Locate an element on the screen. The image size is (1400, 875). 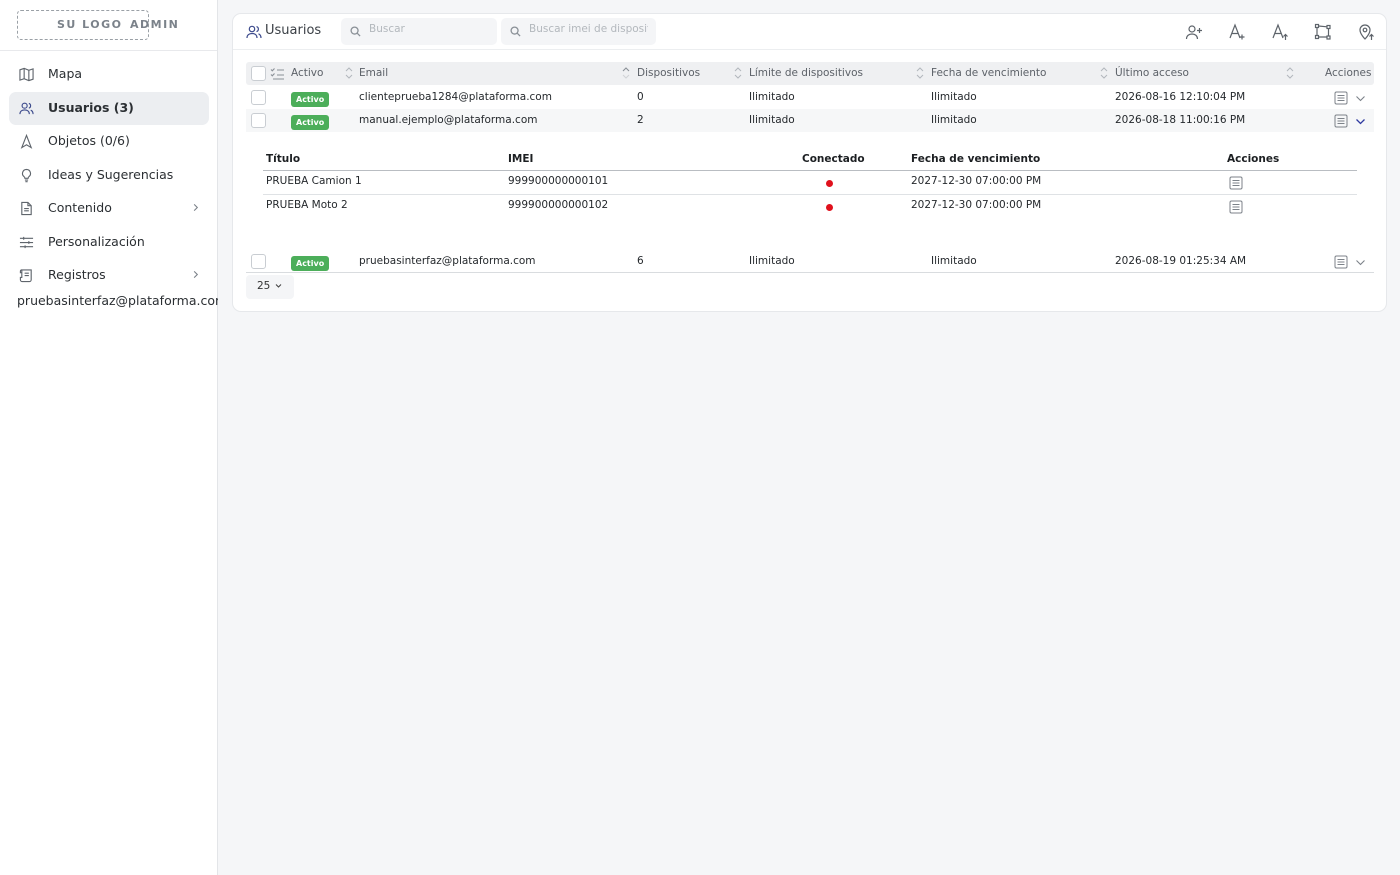
sidebar-item-mapa: Mapa is located at coordinates (109, 74).